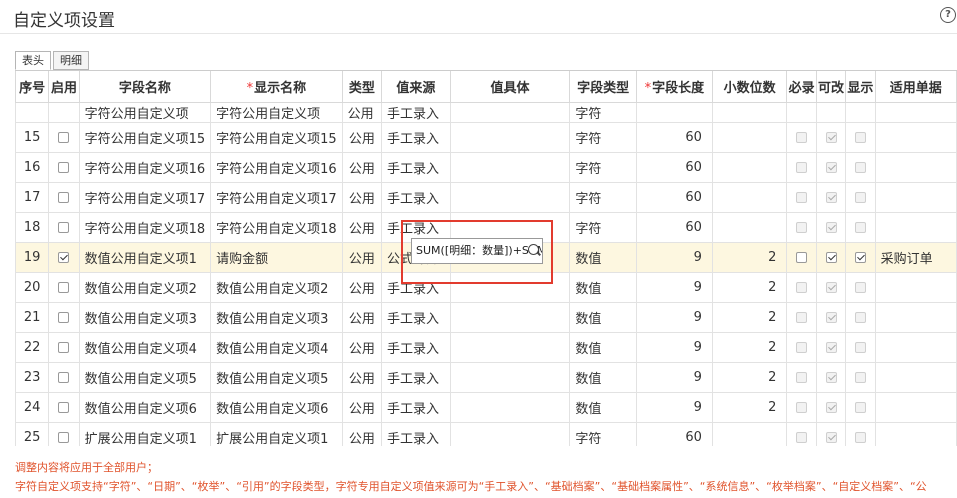 The width and height of the screenshot is (957, 498). Describe the element at coordinates (276, 317) in the screenshot. I see `display-name-cell: 数值公用自定义项3` at that location.